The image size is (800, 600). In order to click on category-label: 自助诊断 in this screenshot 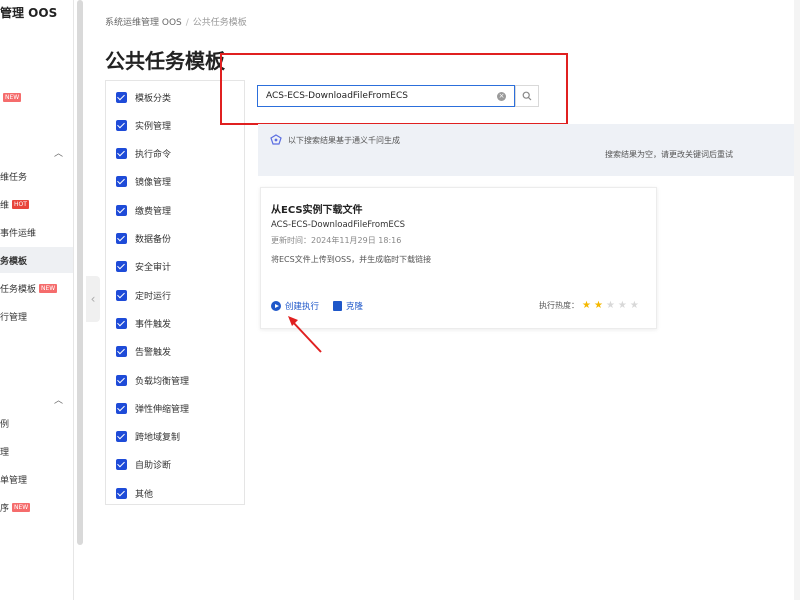, I will do `click(153, 466)`.